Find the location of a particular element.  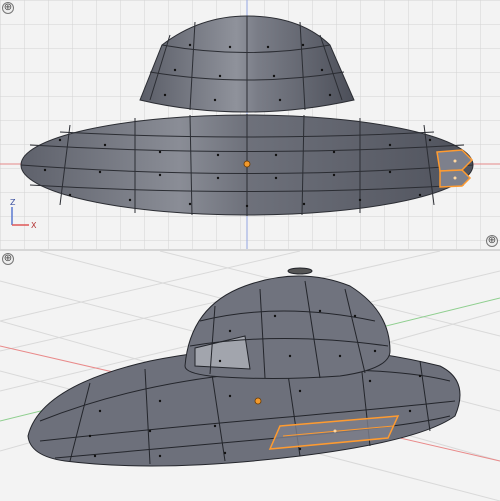

viewport-corner-button-top-left-perspective: ⊕ is located at coordinates (8, 259).